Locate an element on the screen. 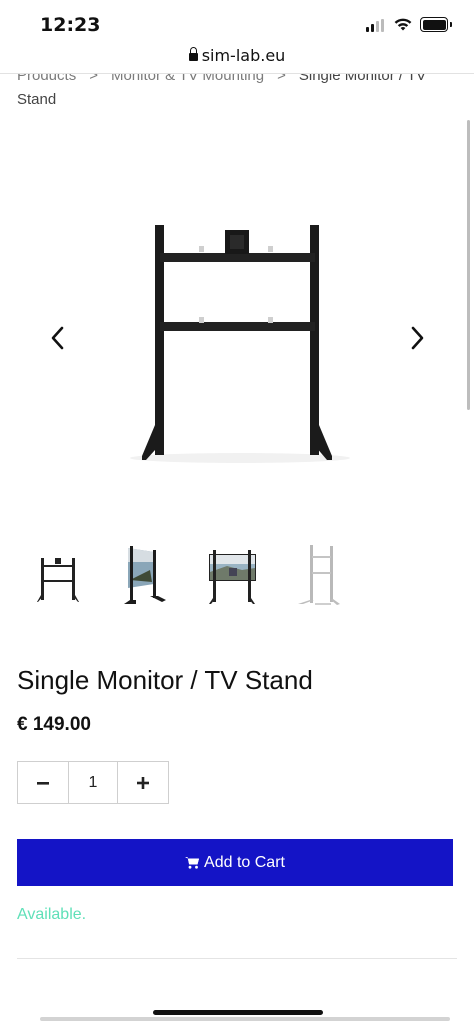  increase-quantity-button is located at coordinates (143, 782).